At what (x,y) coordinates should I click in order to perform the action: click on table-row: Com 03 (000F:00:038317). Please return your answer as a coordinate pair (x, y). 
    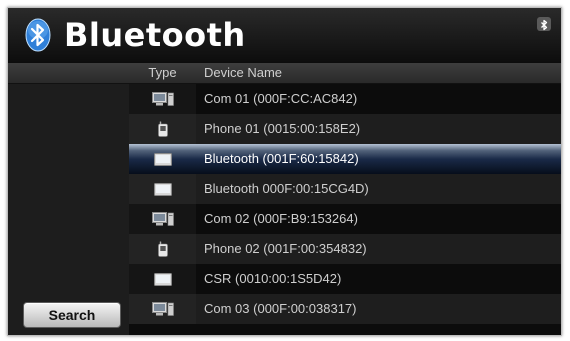
    Looking at the image, I should click on (345, 309).